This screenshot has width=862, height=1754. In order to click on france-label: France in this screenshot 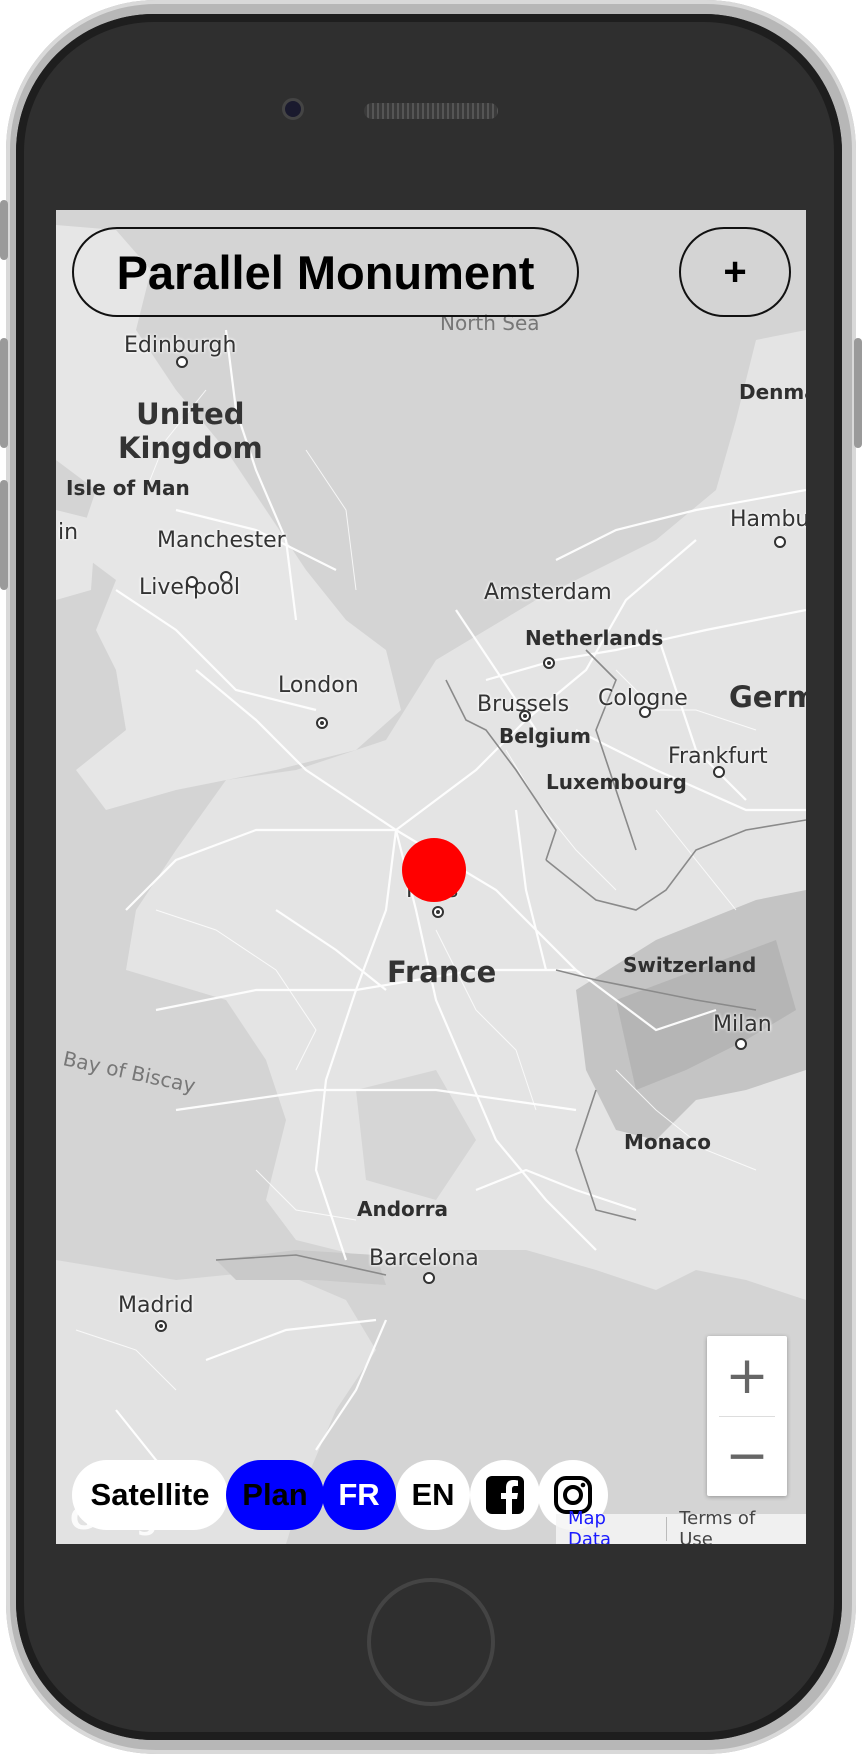, I will do `click(442, 972)`.